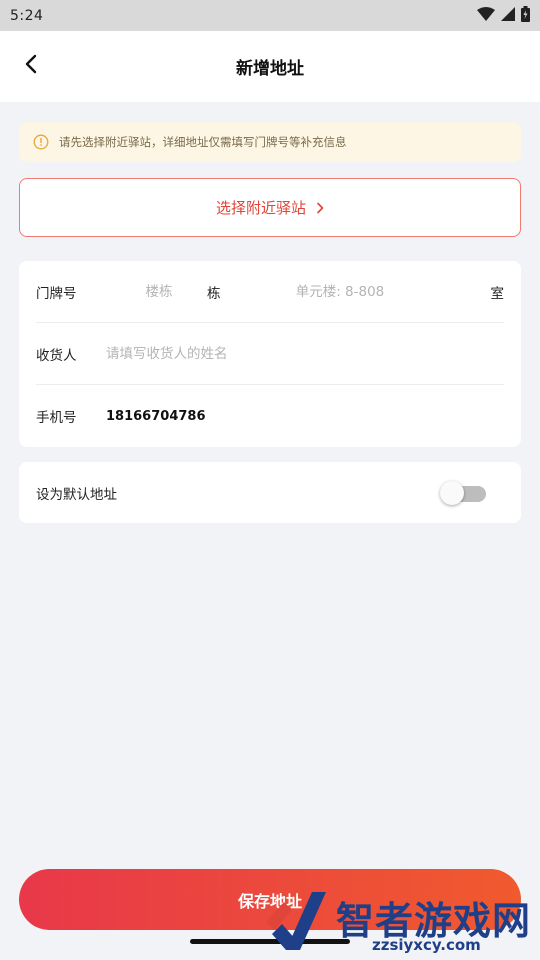 The width and height of the screenshot is (540, 960). I want to click on phone-label: 手机号, so click(56, 418).